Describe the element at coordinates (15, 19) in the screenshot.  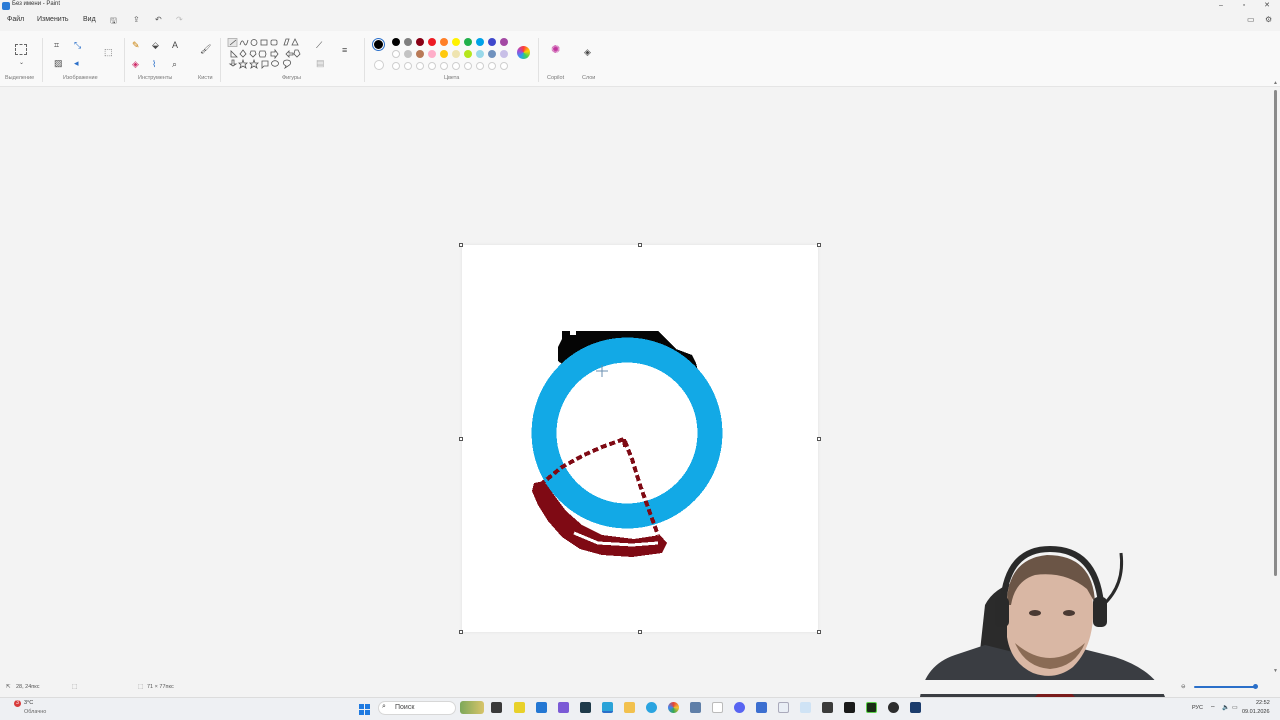
I see `menu-file: Файл` at that location.